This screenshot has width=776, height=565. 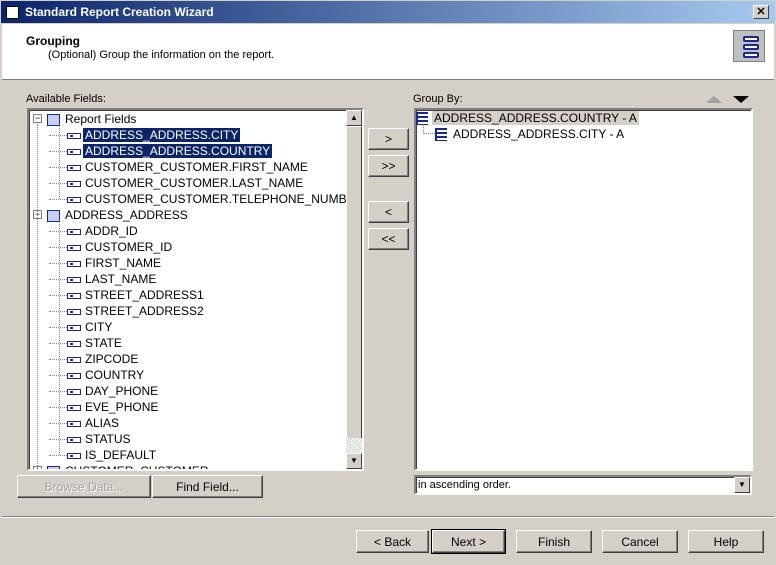 What do you see at coordinates (527, 118) in the screenshot?
I see `group-item: ADDRESS_ADDRESS.COUNTRY - A` at bounding box center [527, 118].